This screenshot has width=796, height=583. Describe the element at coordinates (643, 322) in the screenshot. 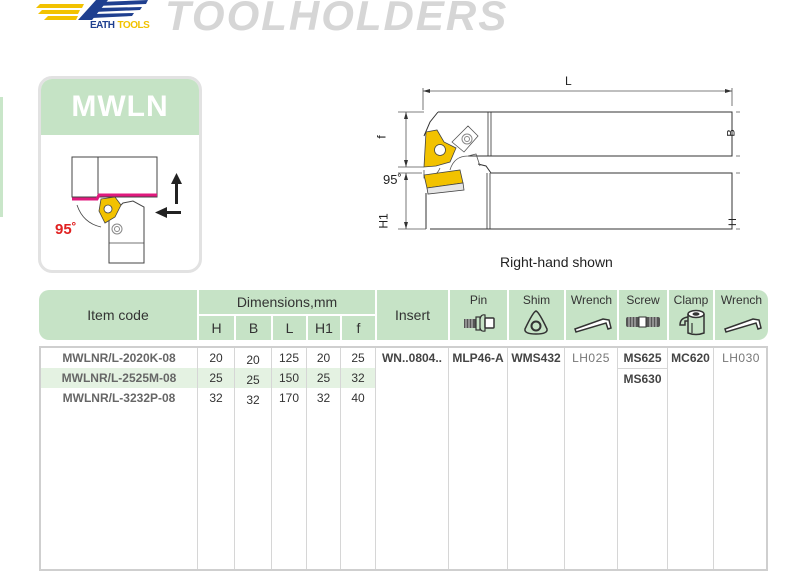

I see `screw-icon` at that location.